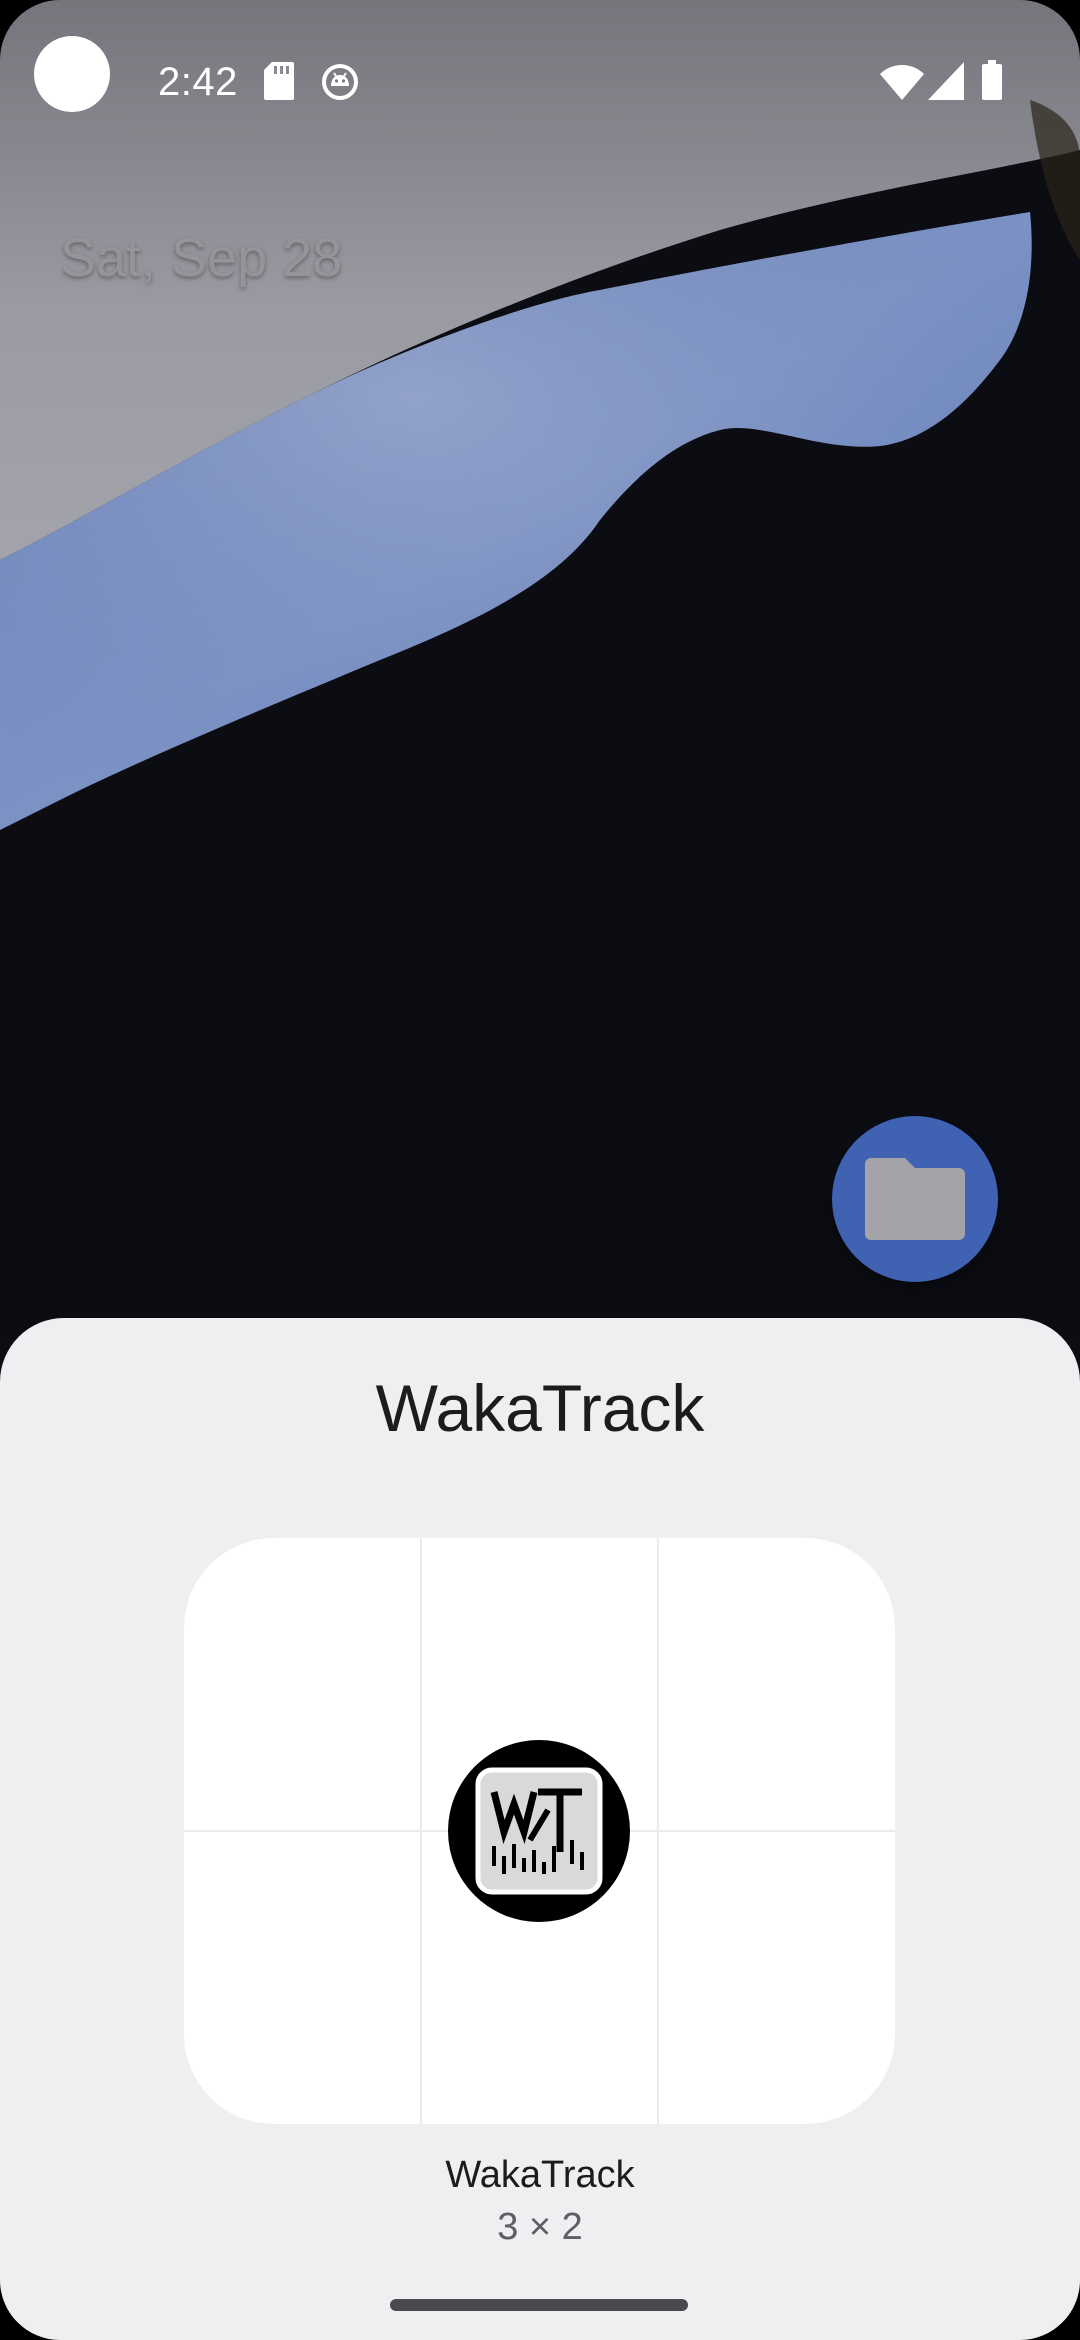  I want to click on camera-cutout-icon, so click(72, 74).